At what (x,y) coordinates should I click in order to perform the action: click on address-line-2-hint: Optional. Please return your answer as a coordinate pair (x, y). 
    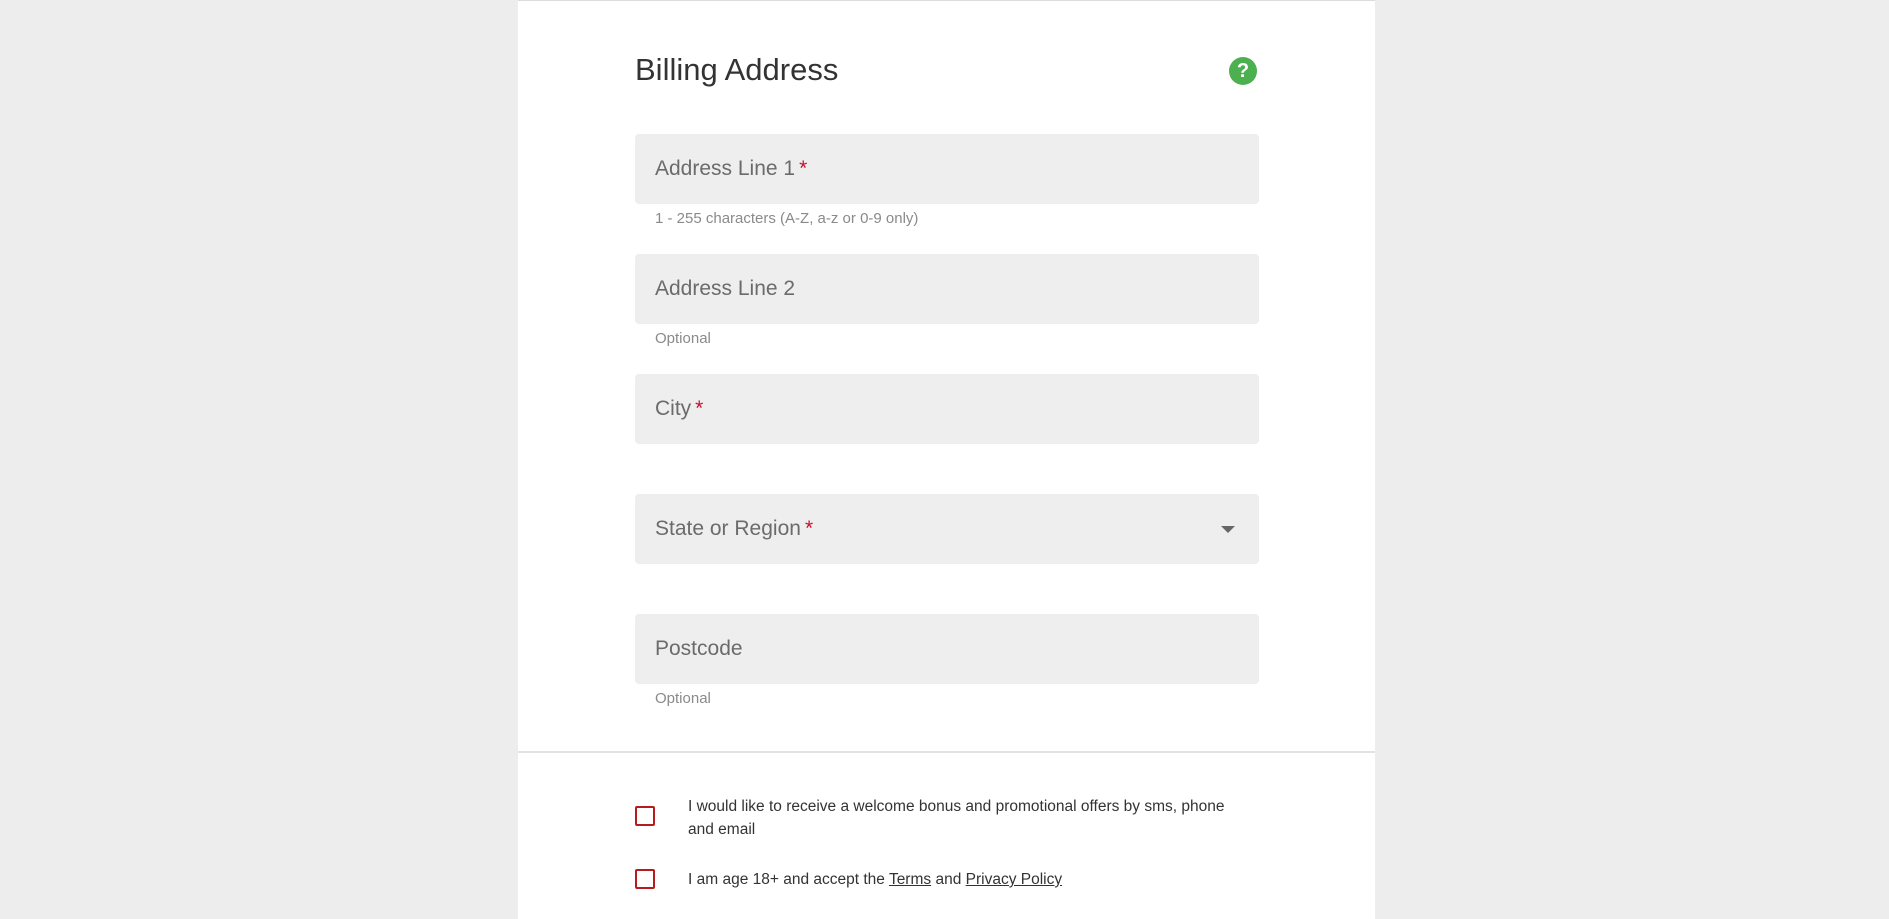
    Looking at the image, I should click on (683, 338).